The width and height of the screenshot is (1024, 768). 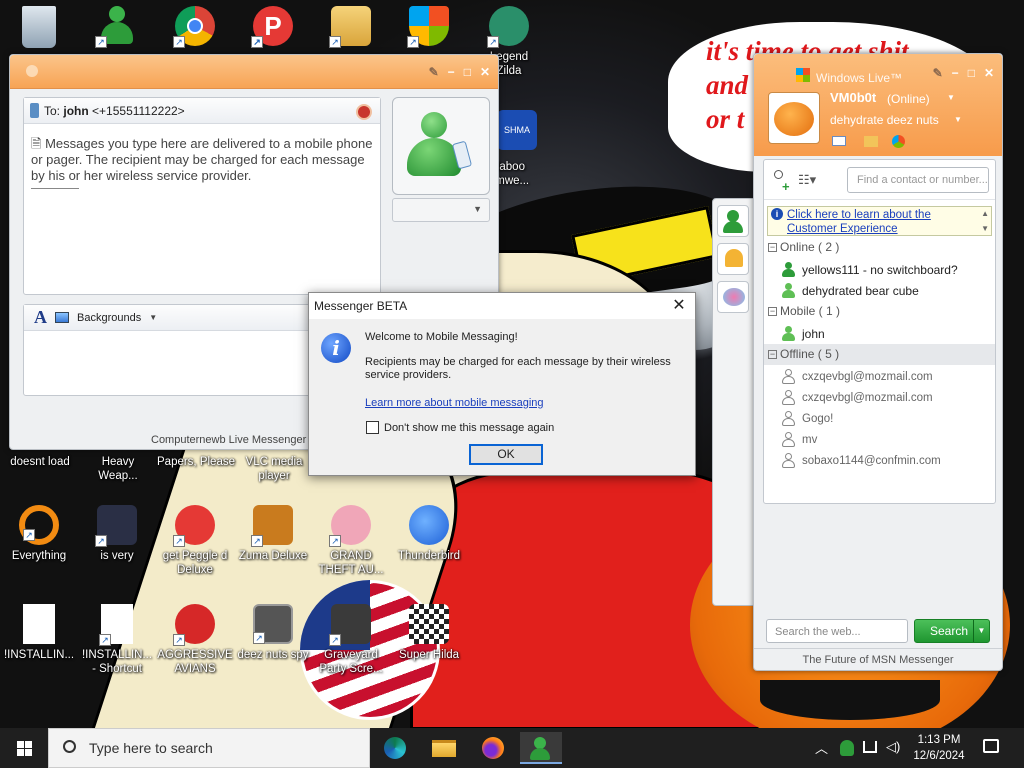 I want to click on messenger-tray-icon, so click(x=847, y=748).